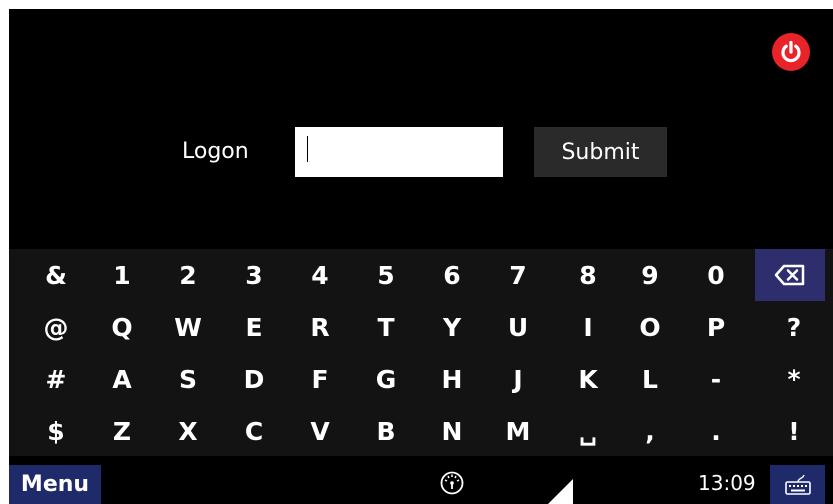 The height and width of the screenshot is (504, 833). What do you see at coordinates (122, 327) in the screenshot?
I see `key: Q` at bounding box center [122, 327].